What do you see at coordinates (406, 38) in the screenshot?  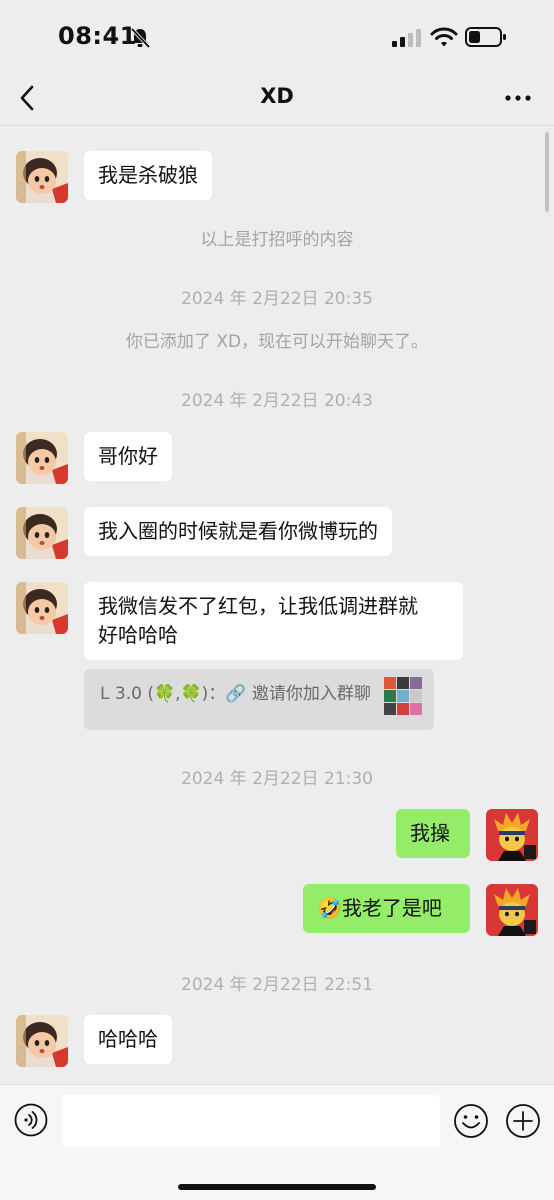 I see `cellular-signal-icon` at bounding box center [406, 38].